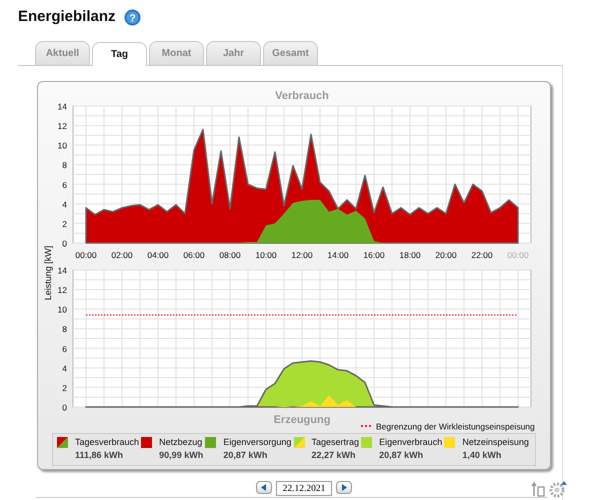 This screenshot has height=500, width=598. What do you see at coordinates (446, 255) in the screenshot?
I see `axis-tick-label: 20:00` at bounding box center [446, 255].